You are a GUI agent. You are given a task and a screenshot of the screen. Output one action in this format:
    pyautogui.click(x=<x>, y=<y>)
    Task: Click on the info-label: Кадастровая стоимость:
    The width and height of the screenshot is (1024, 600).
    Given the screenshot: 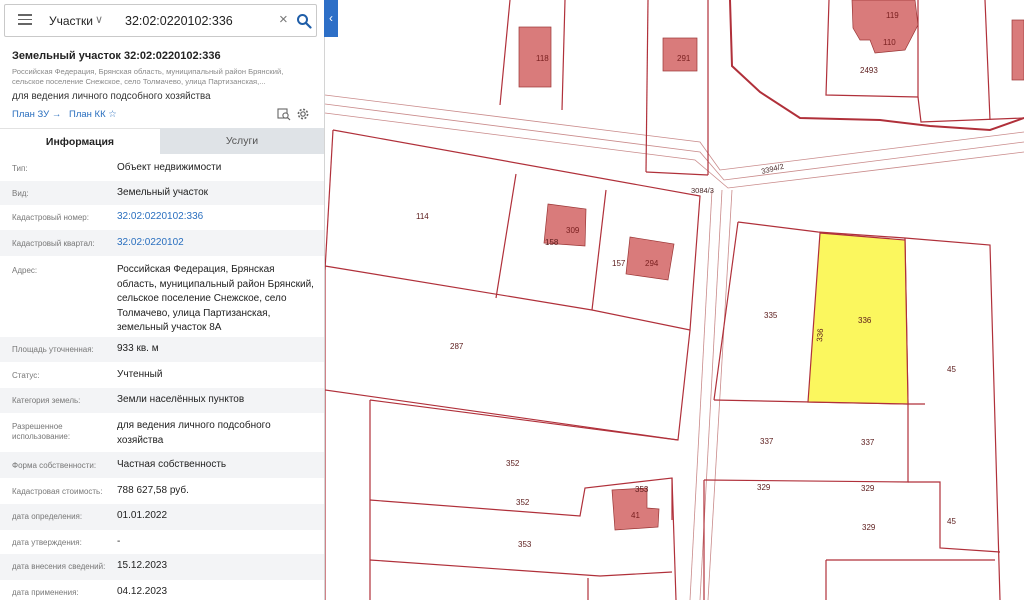 What is the action you would take?
    pyautogui.click(x=57, y=491)
    